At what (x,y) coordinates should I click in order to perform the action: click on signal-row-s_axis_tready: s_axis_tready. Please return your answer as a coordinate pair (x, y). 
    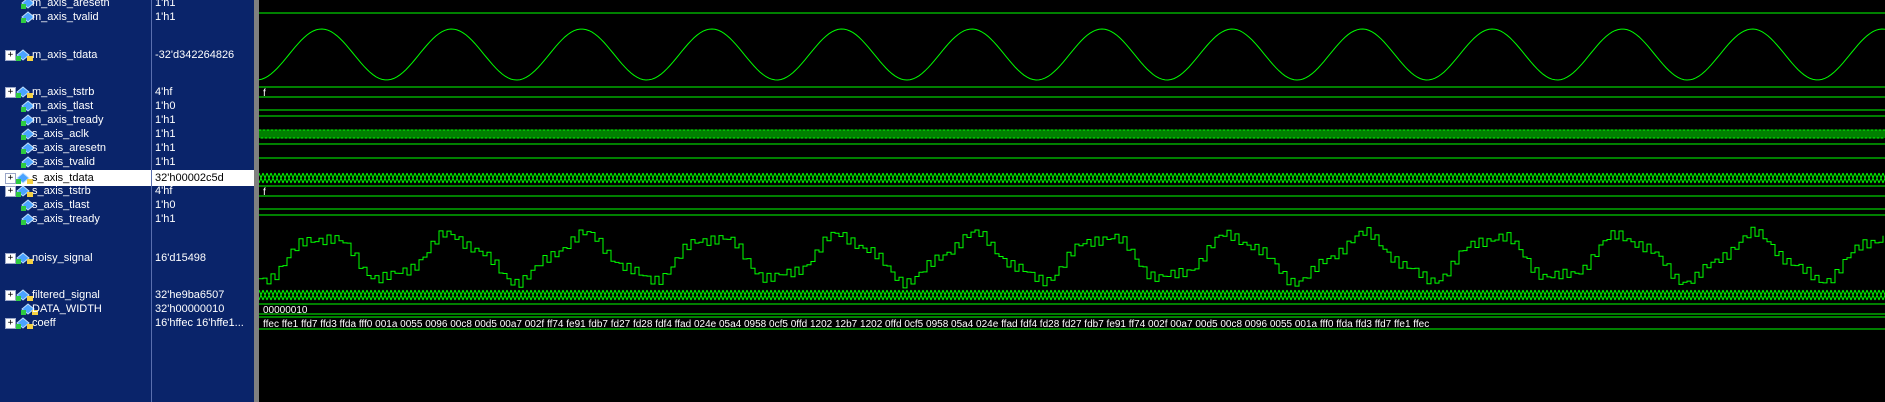
    Looking at the image, I should click on (75, 219).